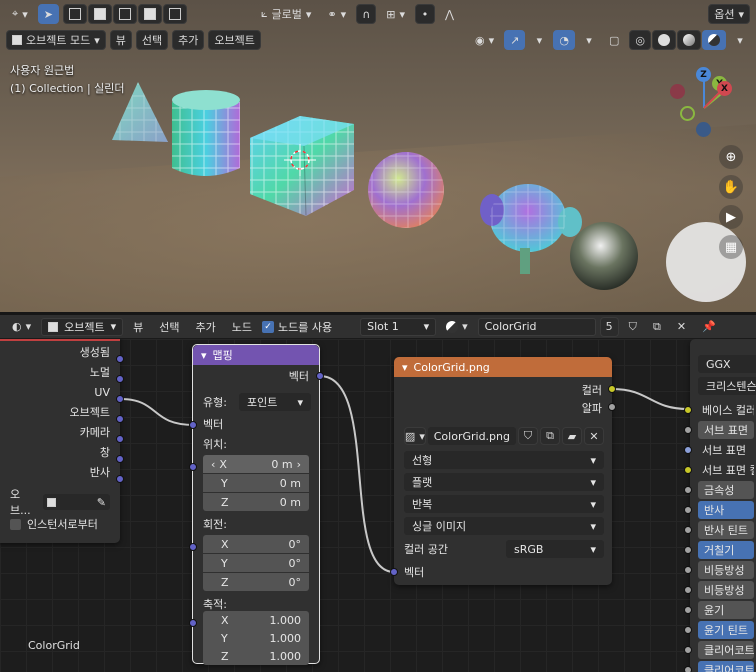 This screenshot has height=672, width=756. I want to click on object-picker-field: ✎, so click(76, 502).